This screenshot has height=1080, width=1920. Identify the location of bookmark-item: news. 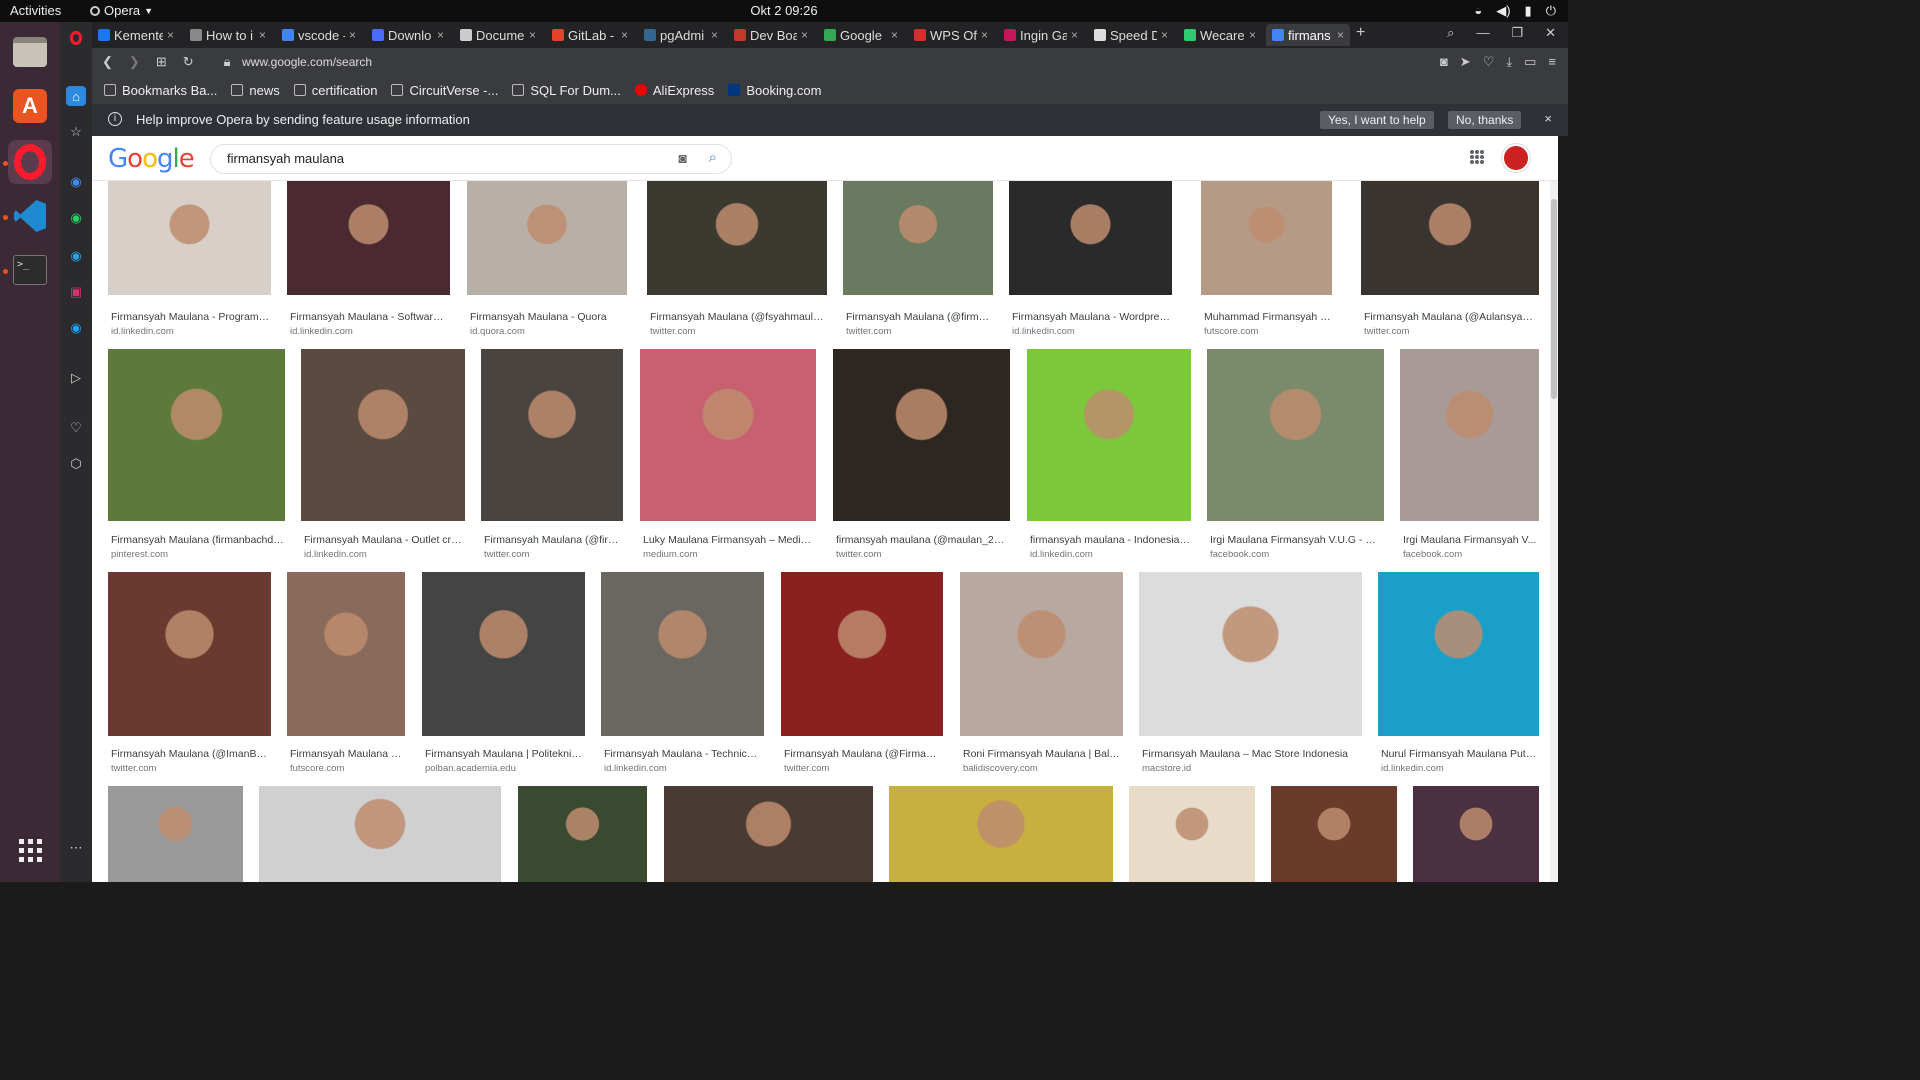
(255, 90).